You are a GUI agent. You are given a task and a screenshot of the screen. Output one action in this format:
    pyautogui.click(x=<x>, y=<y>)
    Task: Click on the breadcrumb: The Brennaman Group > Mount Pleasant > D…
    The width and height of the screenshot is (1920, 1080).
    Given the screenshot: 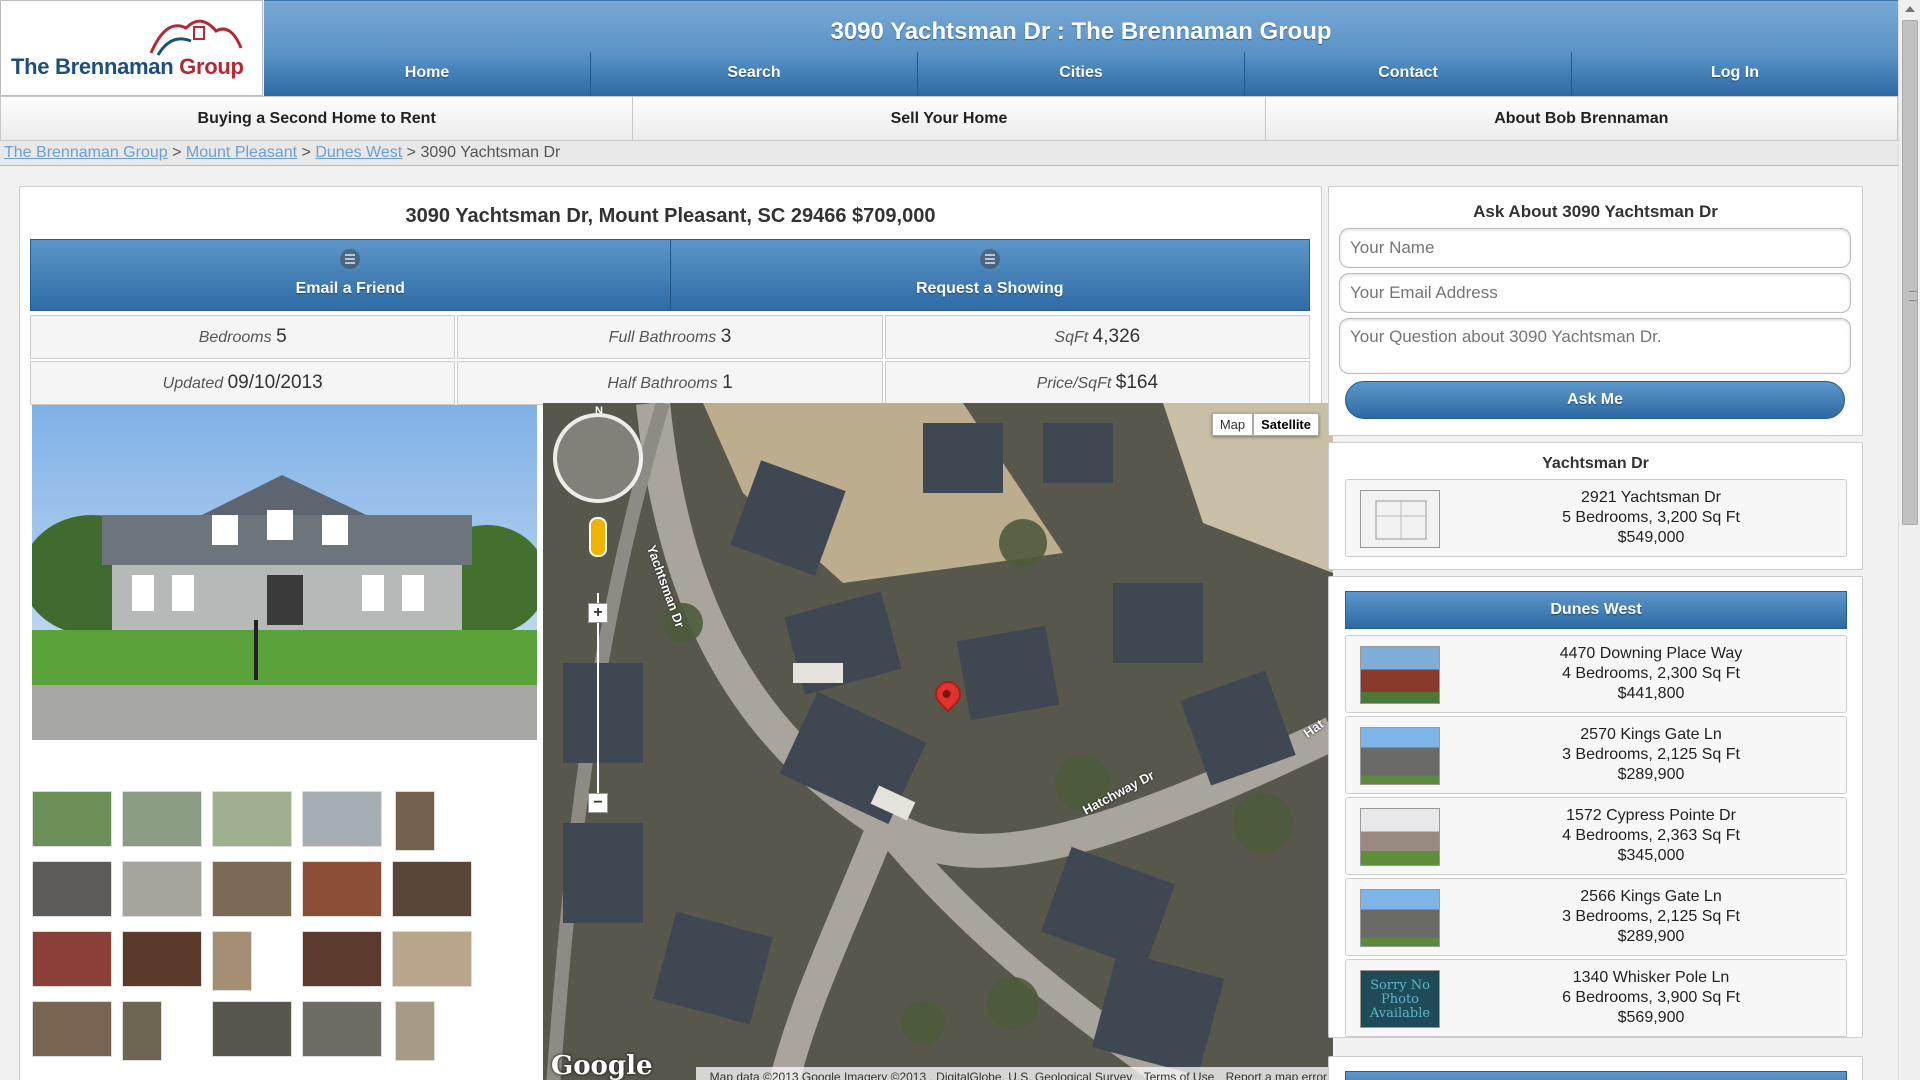 What is the action you would take?
    pyautogui.click(x=949, y=153)
    